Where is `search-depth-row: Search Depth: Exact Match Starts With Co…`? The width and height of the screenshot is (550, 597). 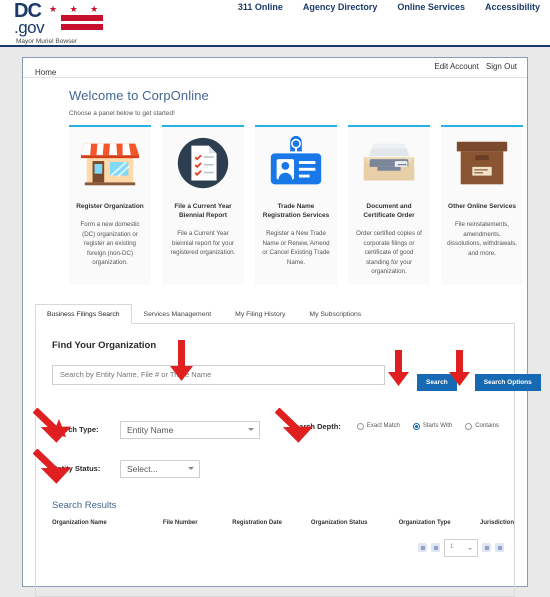
search-depth-row: Search Depth: Exact Match Starts With Co… is located at coordinates (401, 426).